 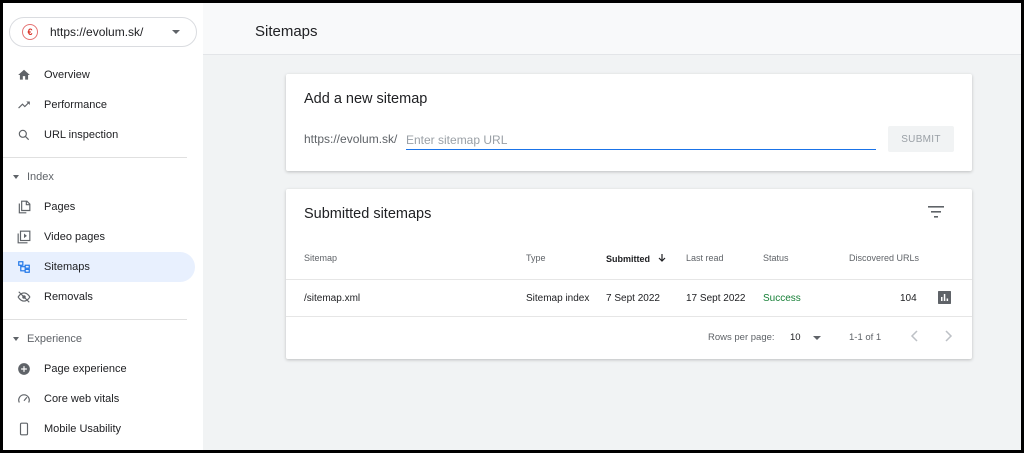 I want to click on submitted-date: 7 Sept 2022, so click(x=633, y=298).